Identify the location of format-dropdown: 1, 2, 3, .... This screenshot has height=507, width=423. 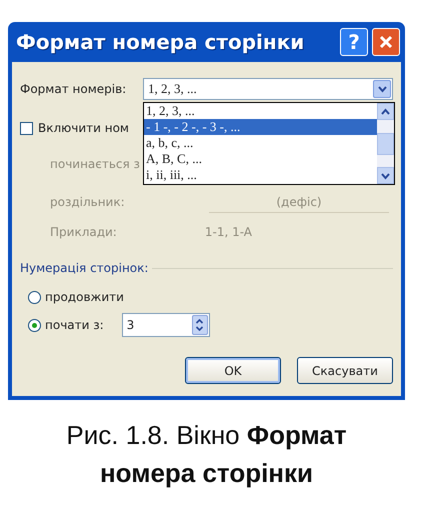
(268, 89).